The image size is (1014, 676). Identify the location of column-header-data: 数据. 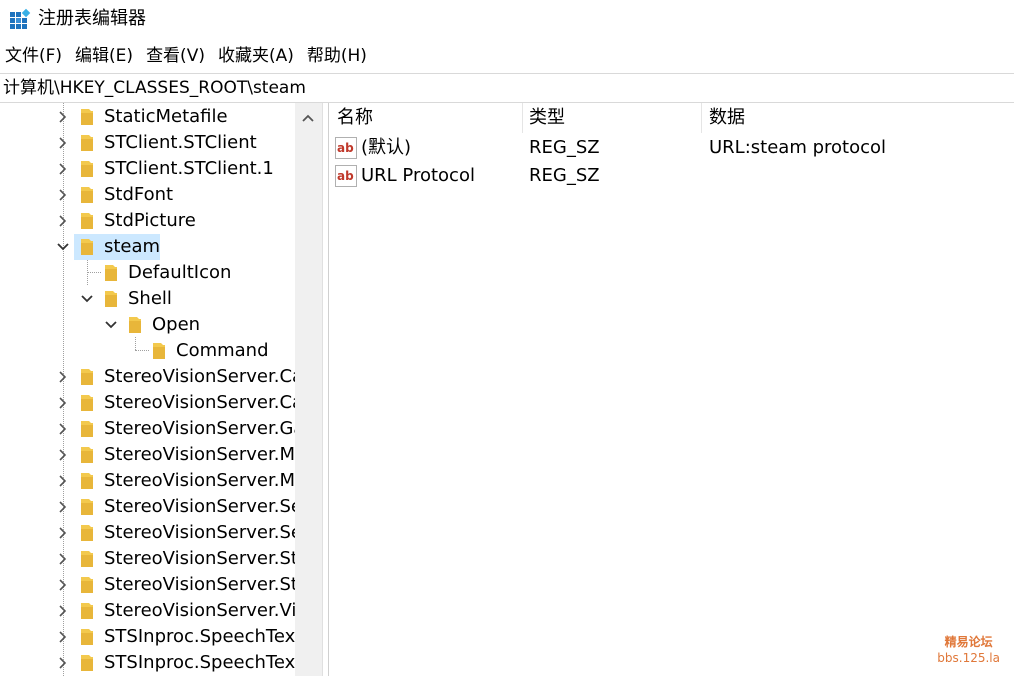
(857, 118).